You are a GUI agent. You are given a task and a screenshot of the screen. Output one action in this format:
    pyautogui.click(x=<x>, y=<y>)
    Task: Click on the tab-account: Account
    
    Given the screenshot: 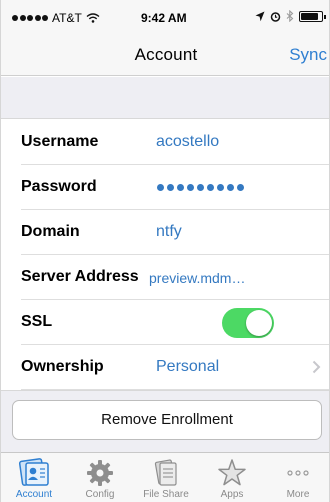 What is the action you would take?
    pyautogui.click(x=34, y=477)
    